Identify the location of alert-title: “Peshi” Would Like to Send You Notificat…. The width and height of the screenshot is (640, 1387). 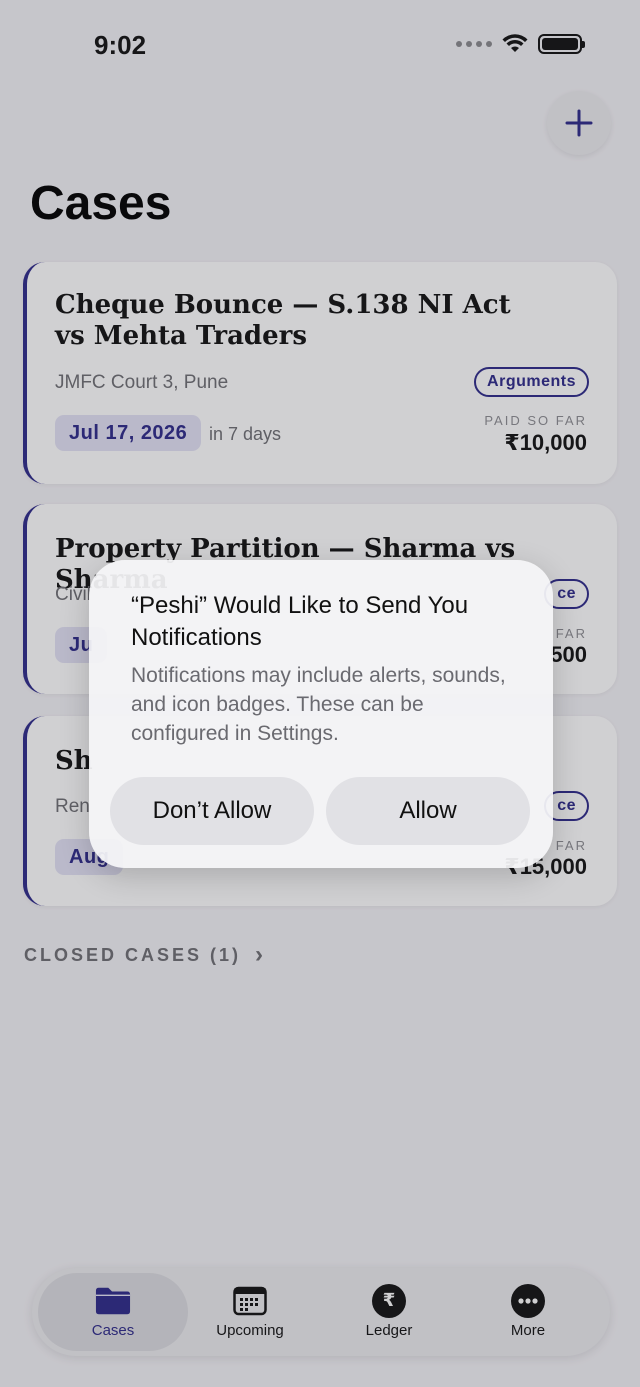
(300, 621).